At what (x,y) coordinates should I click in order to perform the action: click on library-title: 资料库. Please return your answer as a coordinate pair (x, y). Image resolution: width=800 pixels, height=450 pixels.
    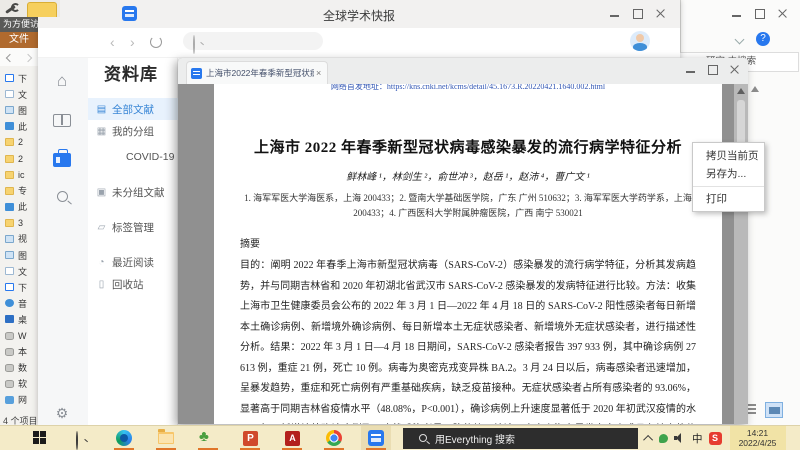
    Looking at the image, I should click on (131, 74).